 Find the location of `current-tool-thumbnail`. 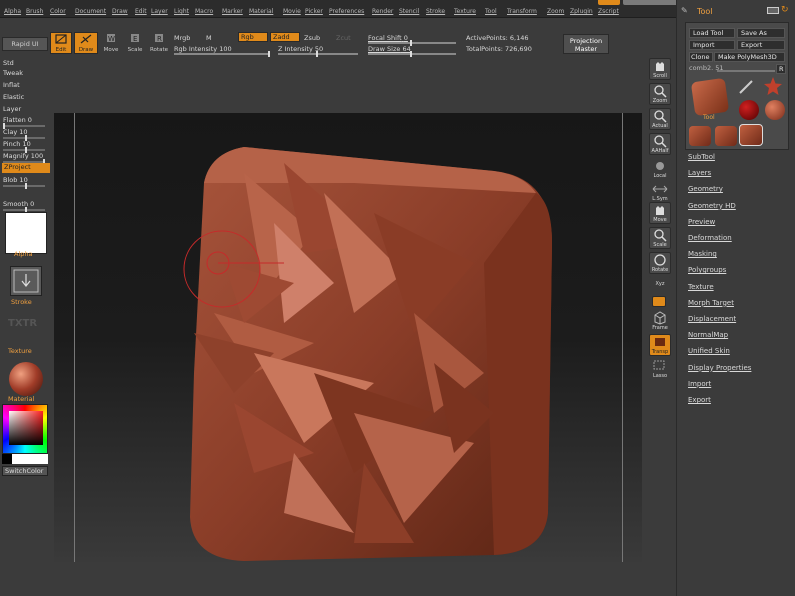

current-tool-thumbnail is located at coordinates (710, 97).